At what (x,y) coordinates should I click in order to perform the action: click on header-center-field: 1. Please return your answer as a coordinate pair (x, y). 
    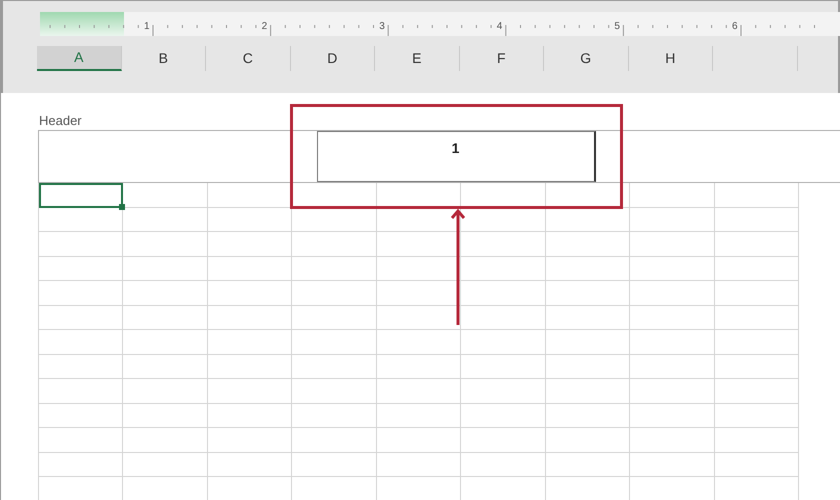
    Looking at the image, I should click on (456, 156).